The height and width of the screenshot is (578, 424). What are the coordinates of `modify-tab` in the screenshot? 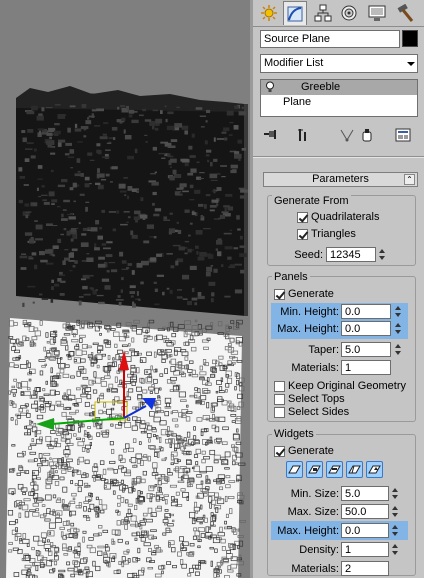 It's located at (295, 13).